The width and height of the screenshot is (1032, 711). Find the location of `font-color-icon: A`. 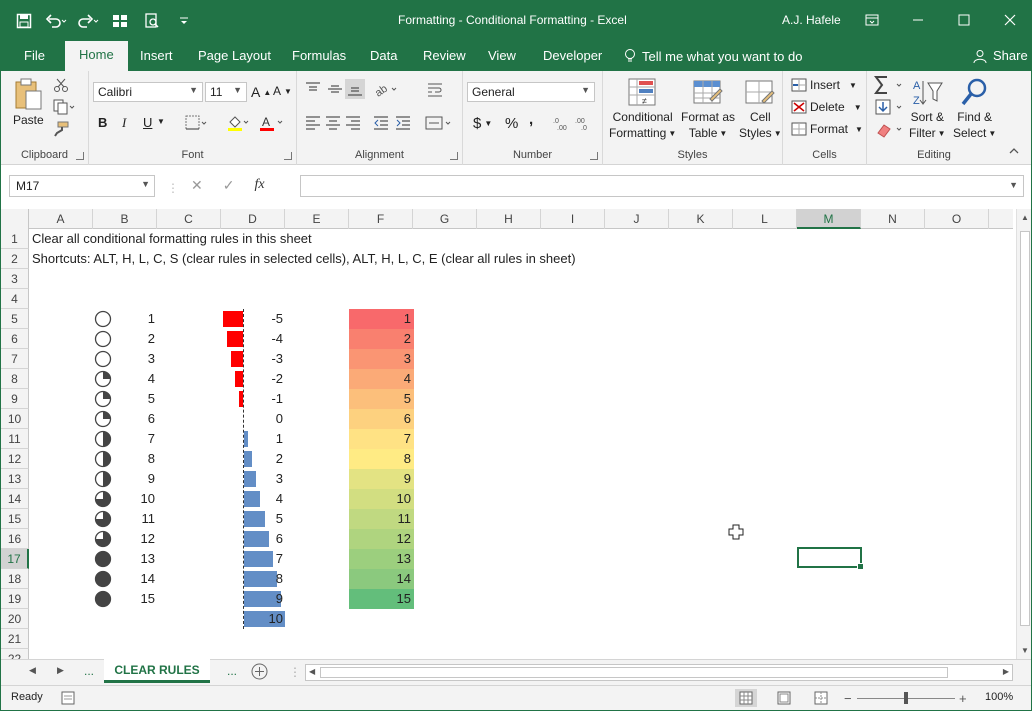

font-color-icon: A is located at coordinates (272, 123).